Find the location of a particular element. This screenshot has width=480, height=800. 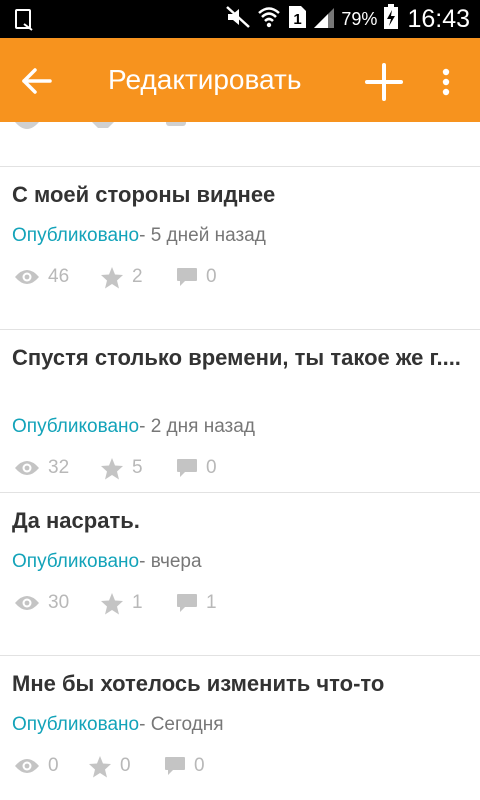

comments-stat: 1 is located at coordinates (196, 603).